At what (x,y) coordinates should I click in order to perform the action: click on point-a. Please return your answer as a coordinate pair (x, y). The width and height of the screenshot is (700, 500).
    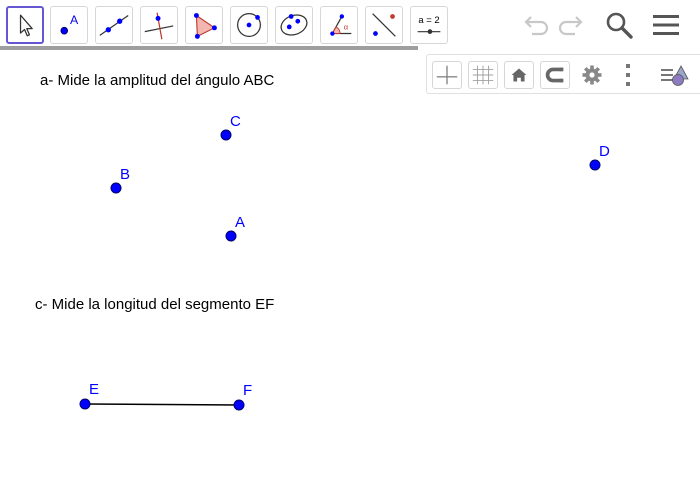
    Looking at the image, I should click on (231, 236).